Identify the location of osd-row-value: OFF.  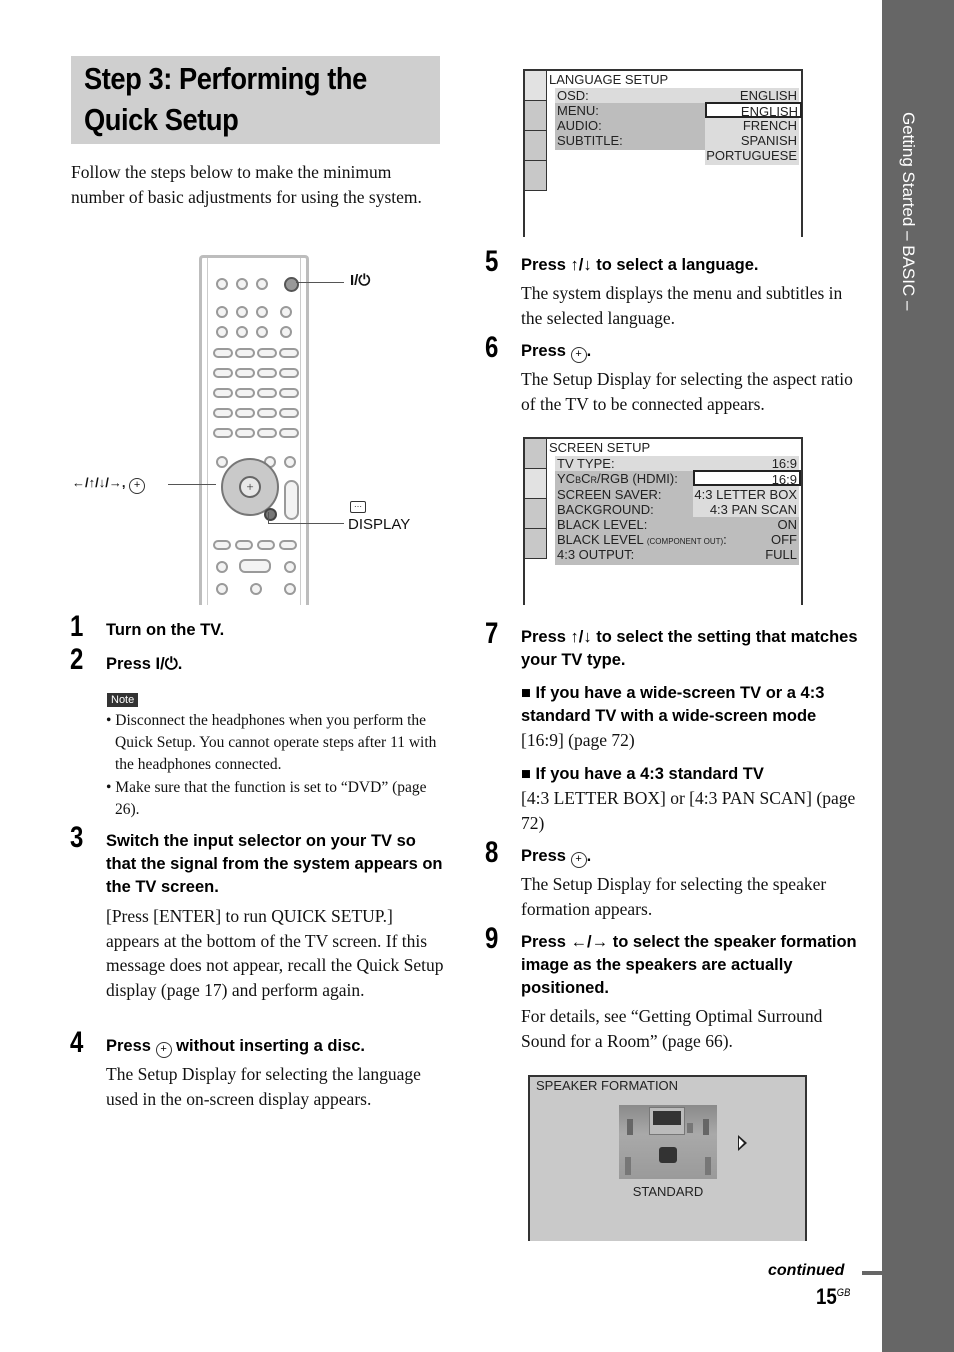
(784, 539).